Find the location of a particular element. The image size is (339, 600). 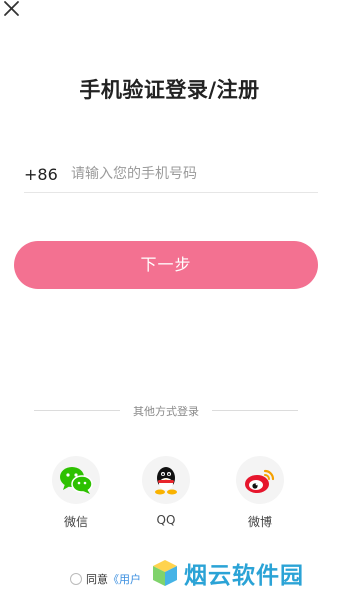

close-button is located at coordinates (12, 10).